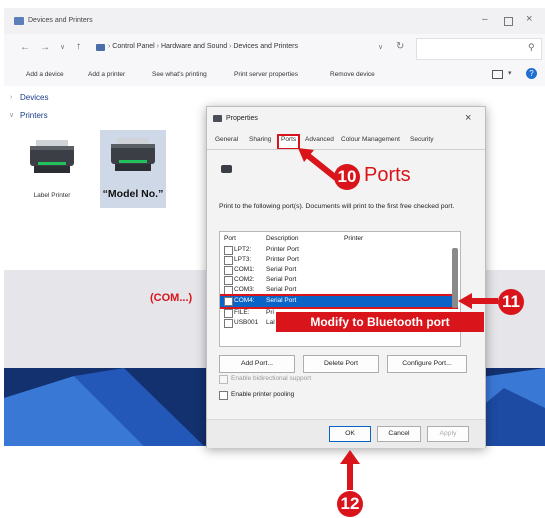  I want to click on printer-item-model-no: “Model No.”, so click(133, 169).